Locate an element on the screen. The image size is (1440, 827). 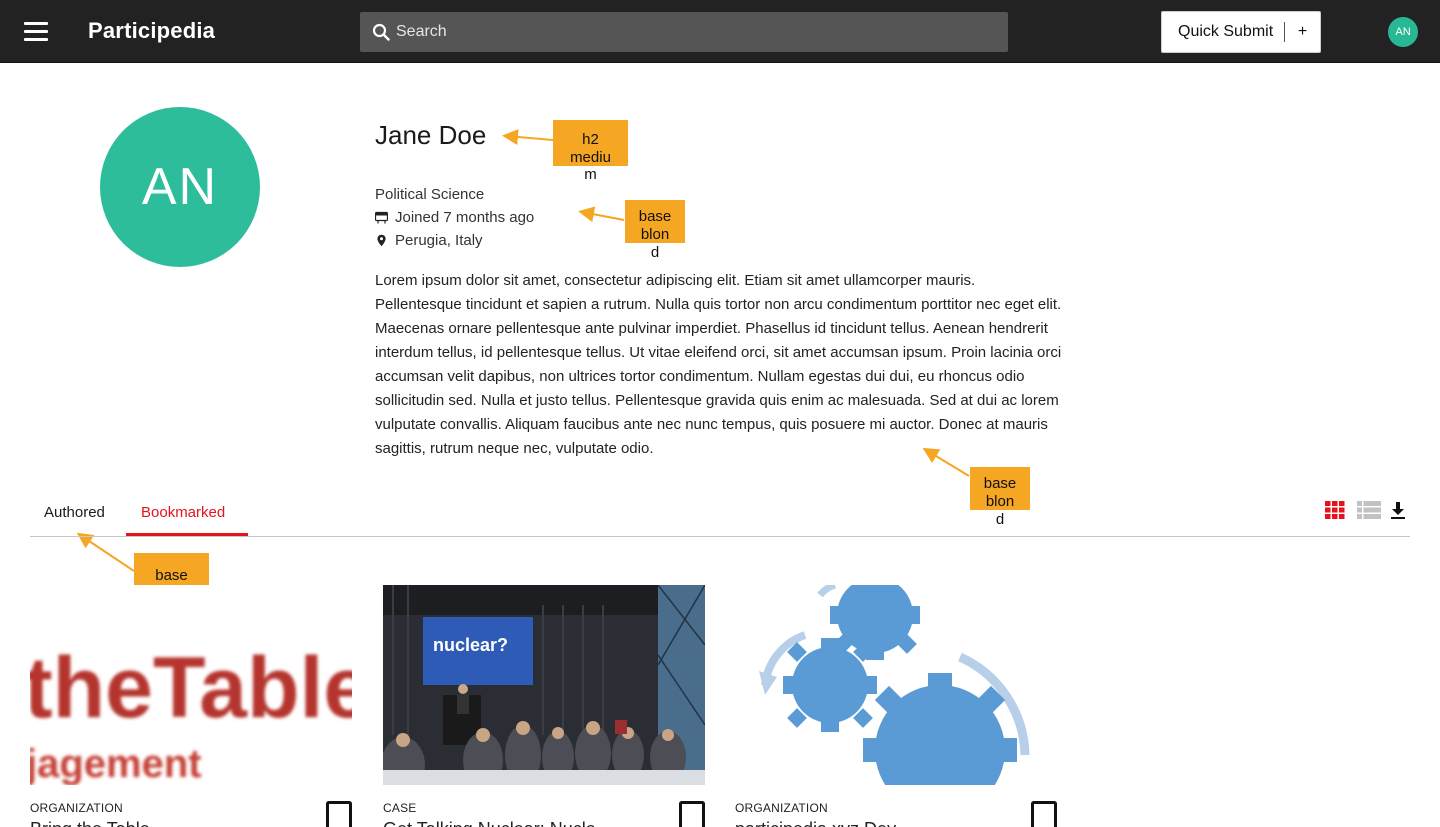
screen-text: nuclear? is located at coordinates (470, 645).